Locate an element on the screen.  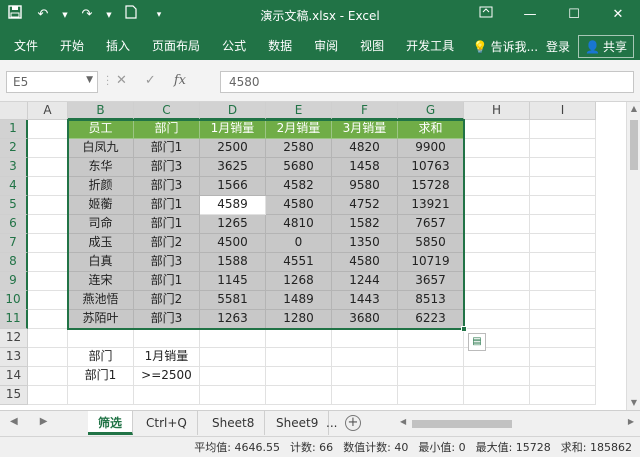
column-header: E is located at coordinates (299, 111).